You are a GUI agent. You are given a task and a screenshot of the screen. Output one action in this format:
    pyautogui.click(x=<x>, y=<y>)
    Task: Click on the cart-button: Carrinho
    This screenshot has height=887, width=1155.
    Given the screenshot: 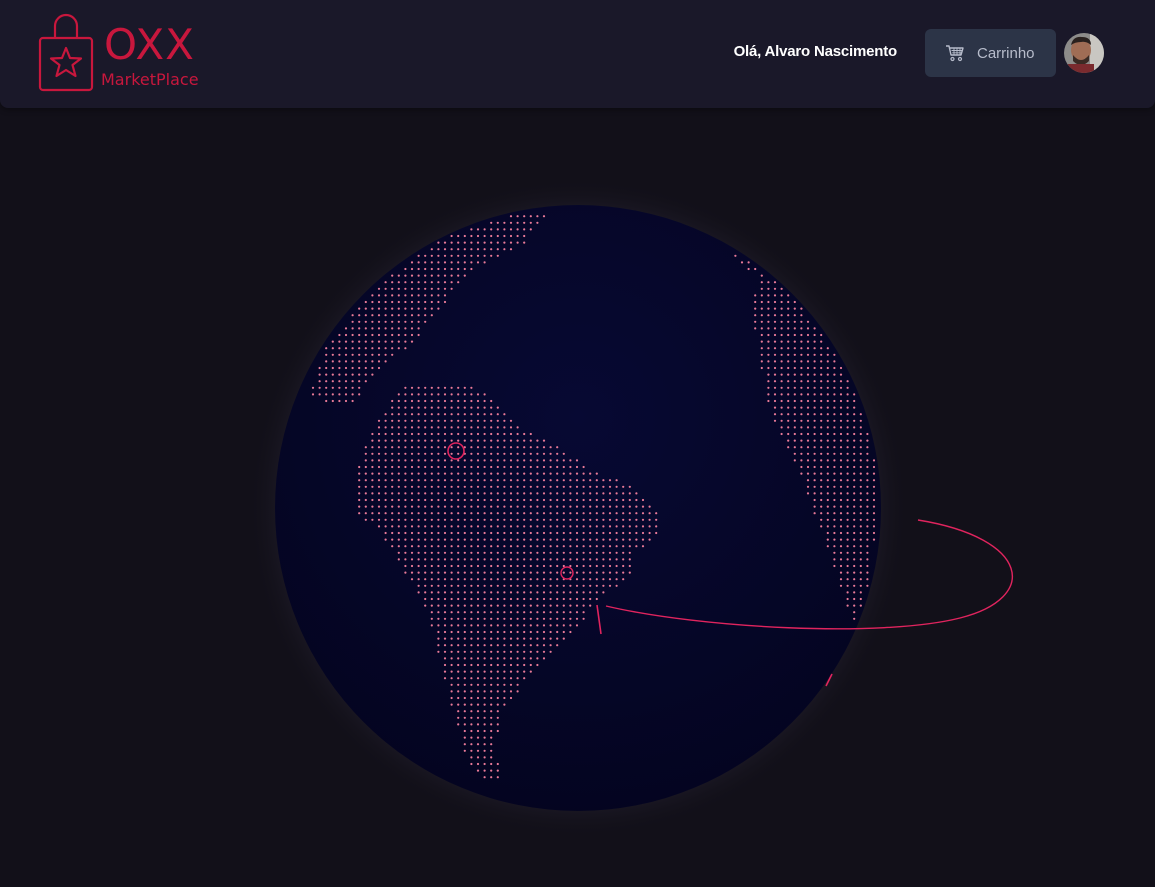 What is the action you would take?
    pyautogui.click(x=990, y=53)
    